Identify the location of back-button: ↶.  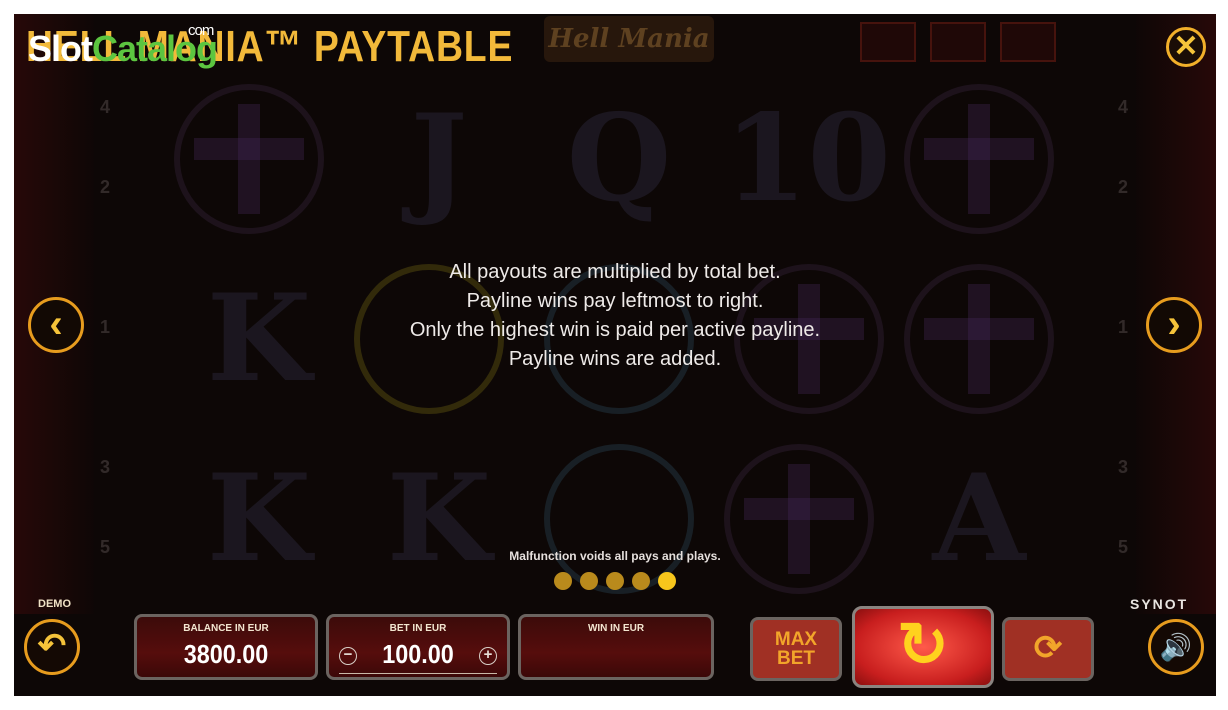
(52, 647).